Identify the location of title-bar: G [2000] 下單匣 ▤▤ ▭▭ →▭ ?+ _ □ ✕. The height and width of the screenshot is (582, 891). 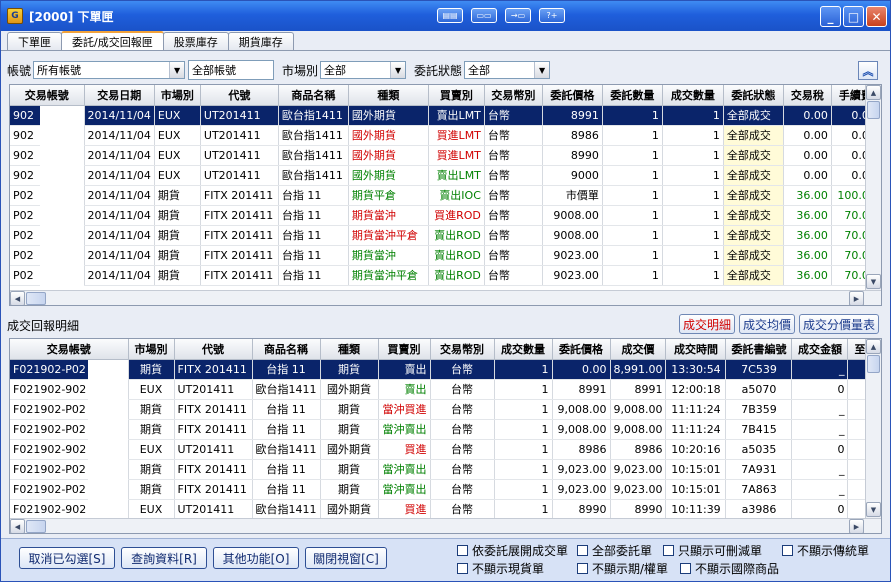
(445, 16).